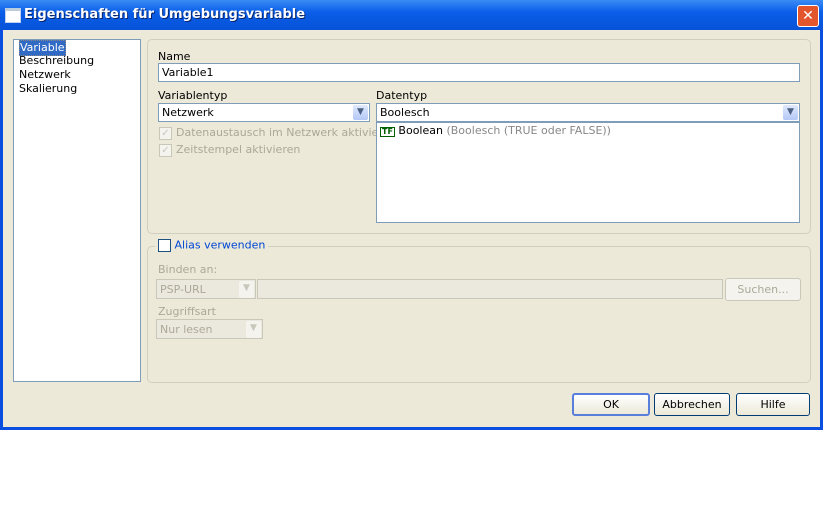 Image resolution: width=823 pixels, height=525 pixels. I want to click on help-button: Hilfe, so click(773, 404).